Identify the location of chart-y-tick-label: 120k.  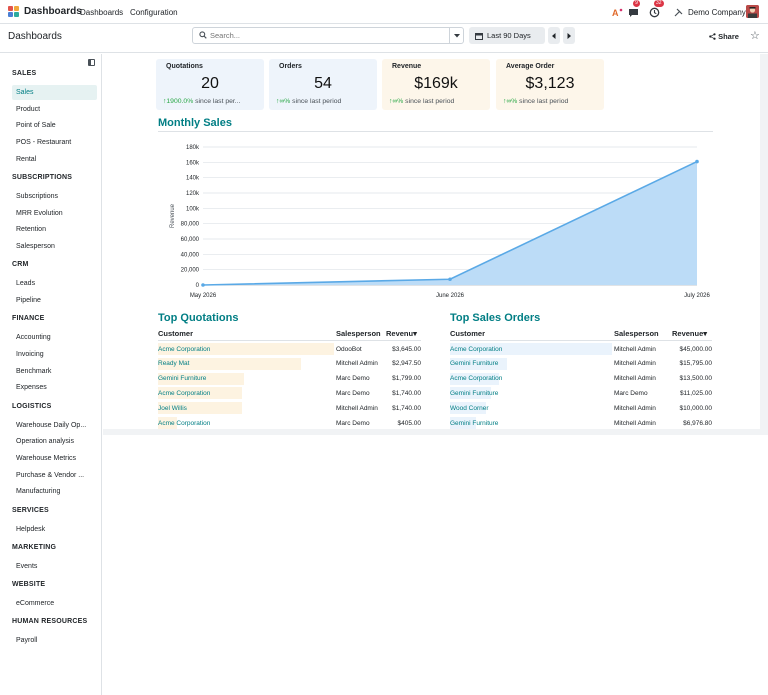
(193, 194).